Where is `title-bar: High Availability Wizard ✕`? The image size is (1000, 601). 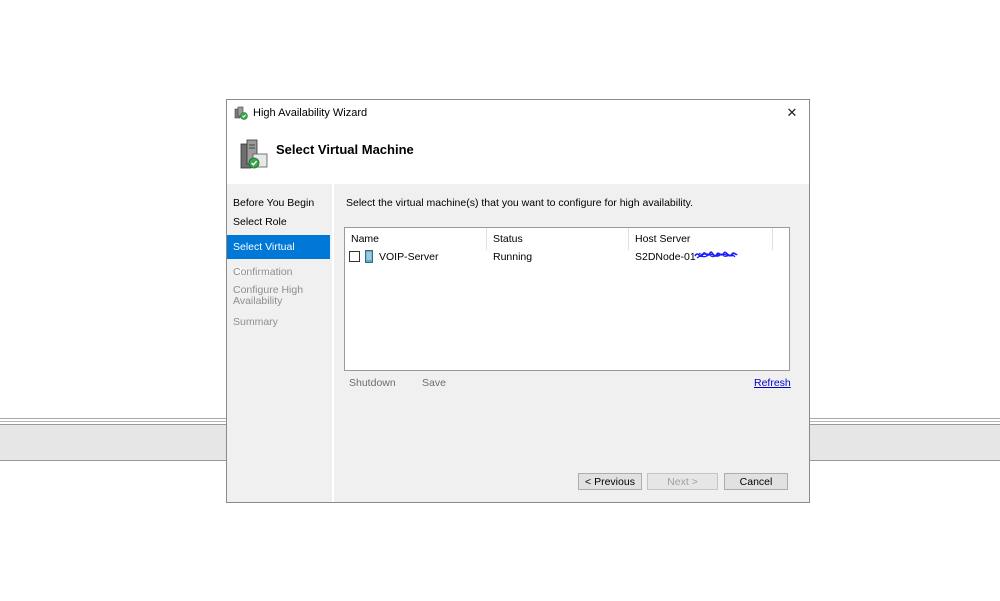
title-bar: High Availability Wizard ✕ is located at coordinates (518, 114).